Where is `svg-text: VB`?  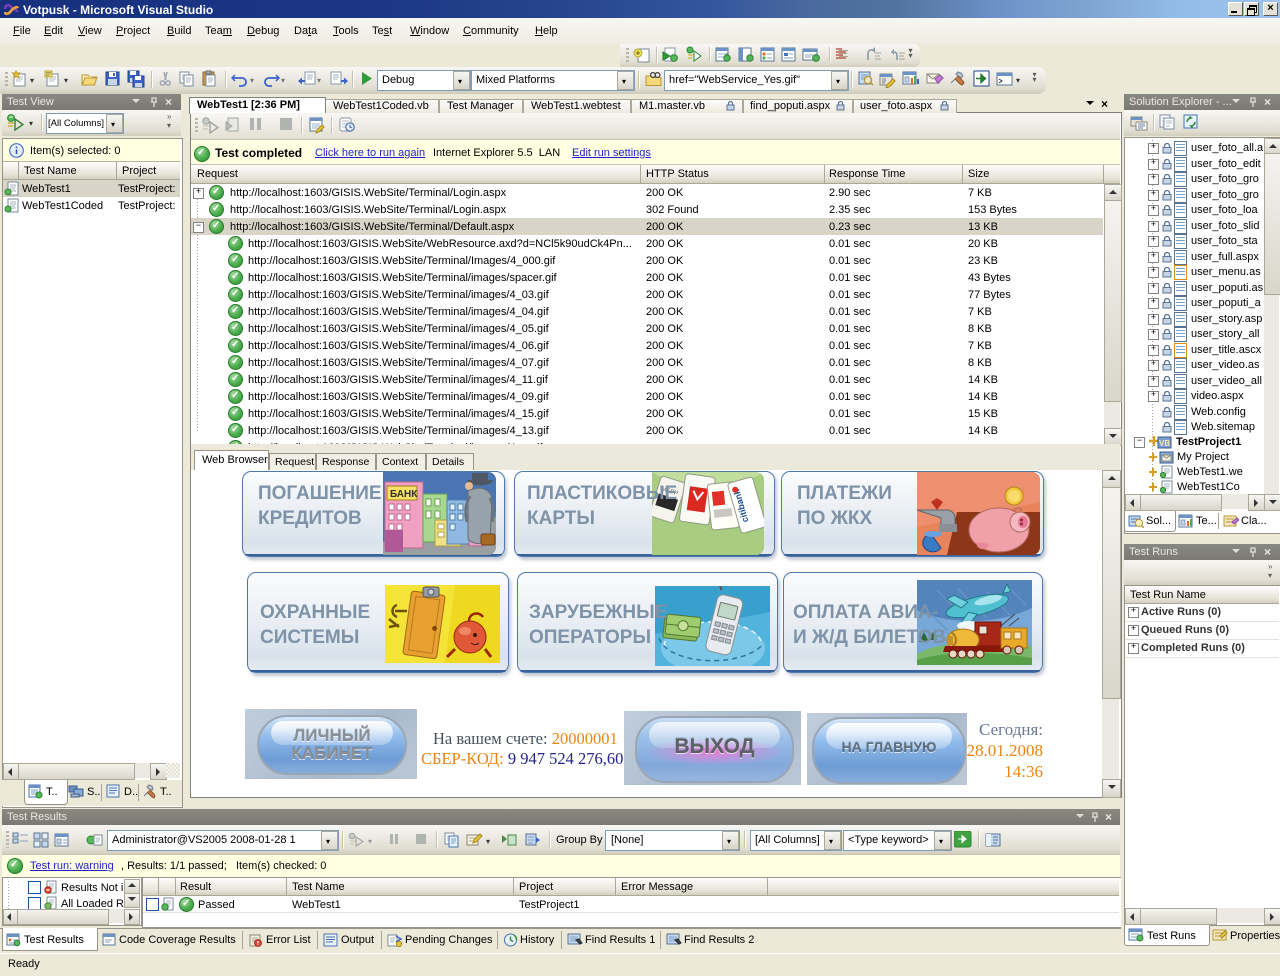
svg-text: VB is located at coordinates (1164, 443).